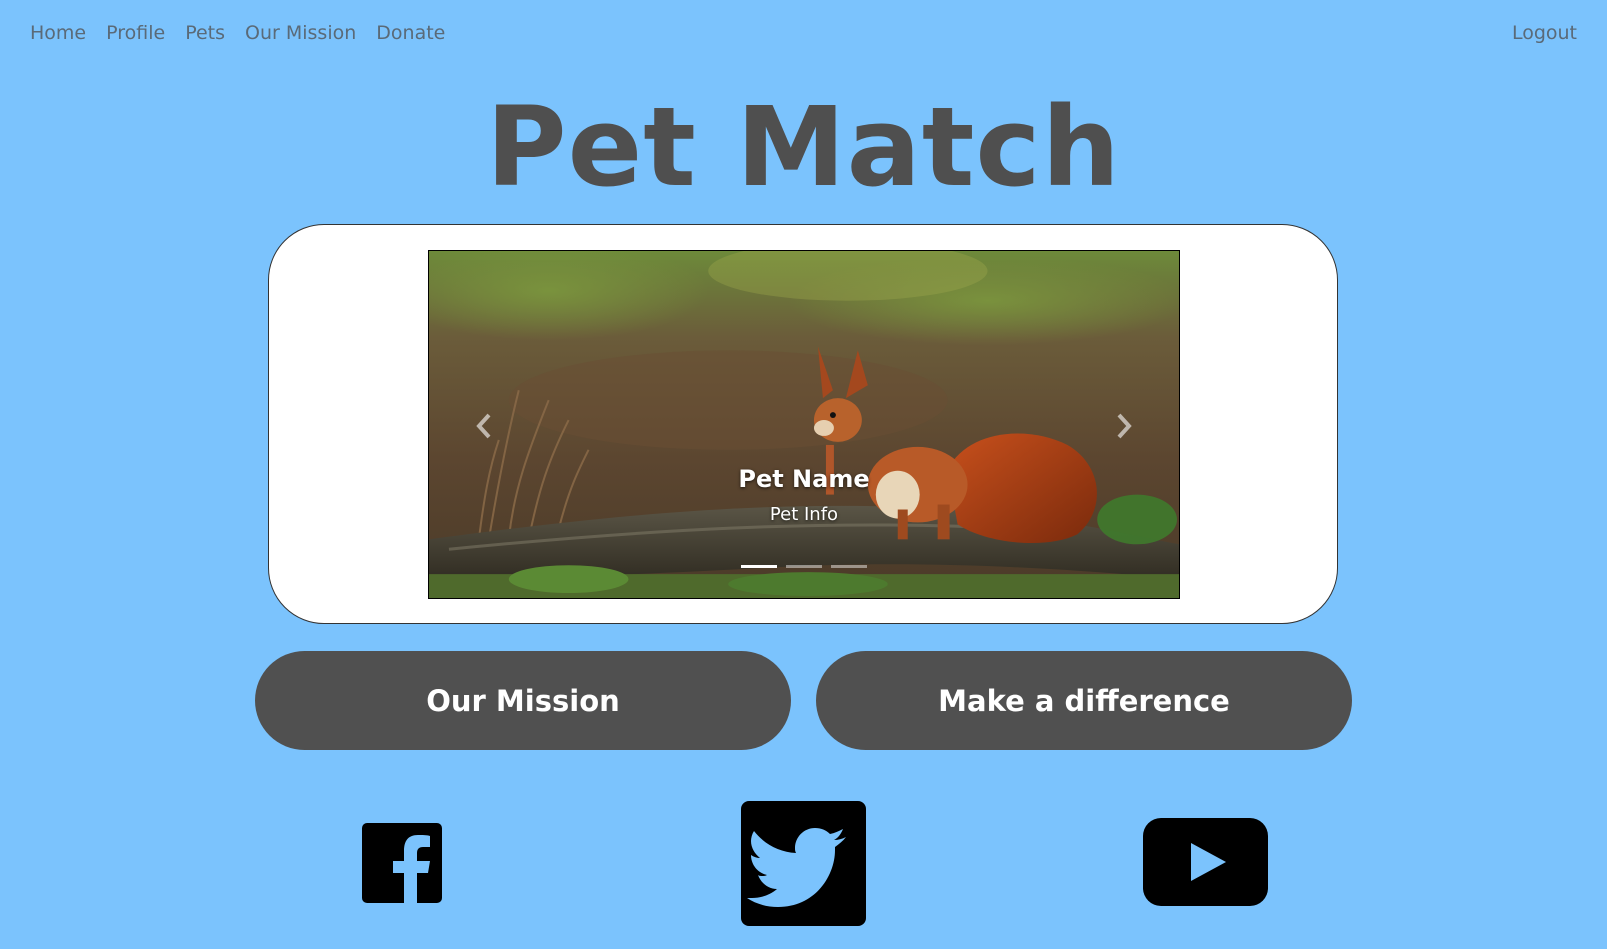 This screenshot has width=1607, height=949. I want to click on carousel-indicators, so click(804, 566).